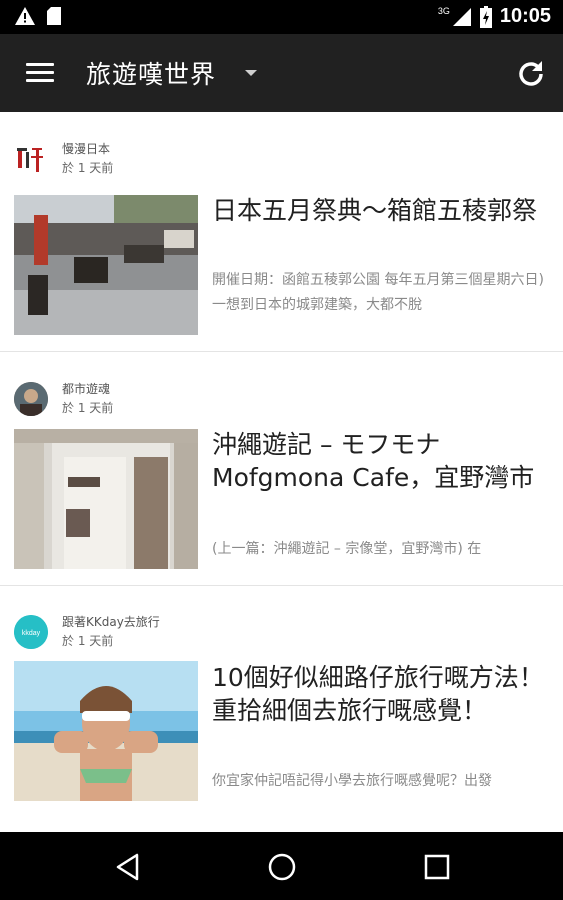 The width and height of the screenshot is (563, 900). What do you see at coordinates (251, 73) in the screenshot?
I see `dropdown-arrow-icon` at bounding box center [251, 73].